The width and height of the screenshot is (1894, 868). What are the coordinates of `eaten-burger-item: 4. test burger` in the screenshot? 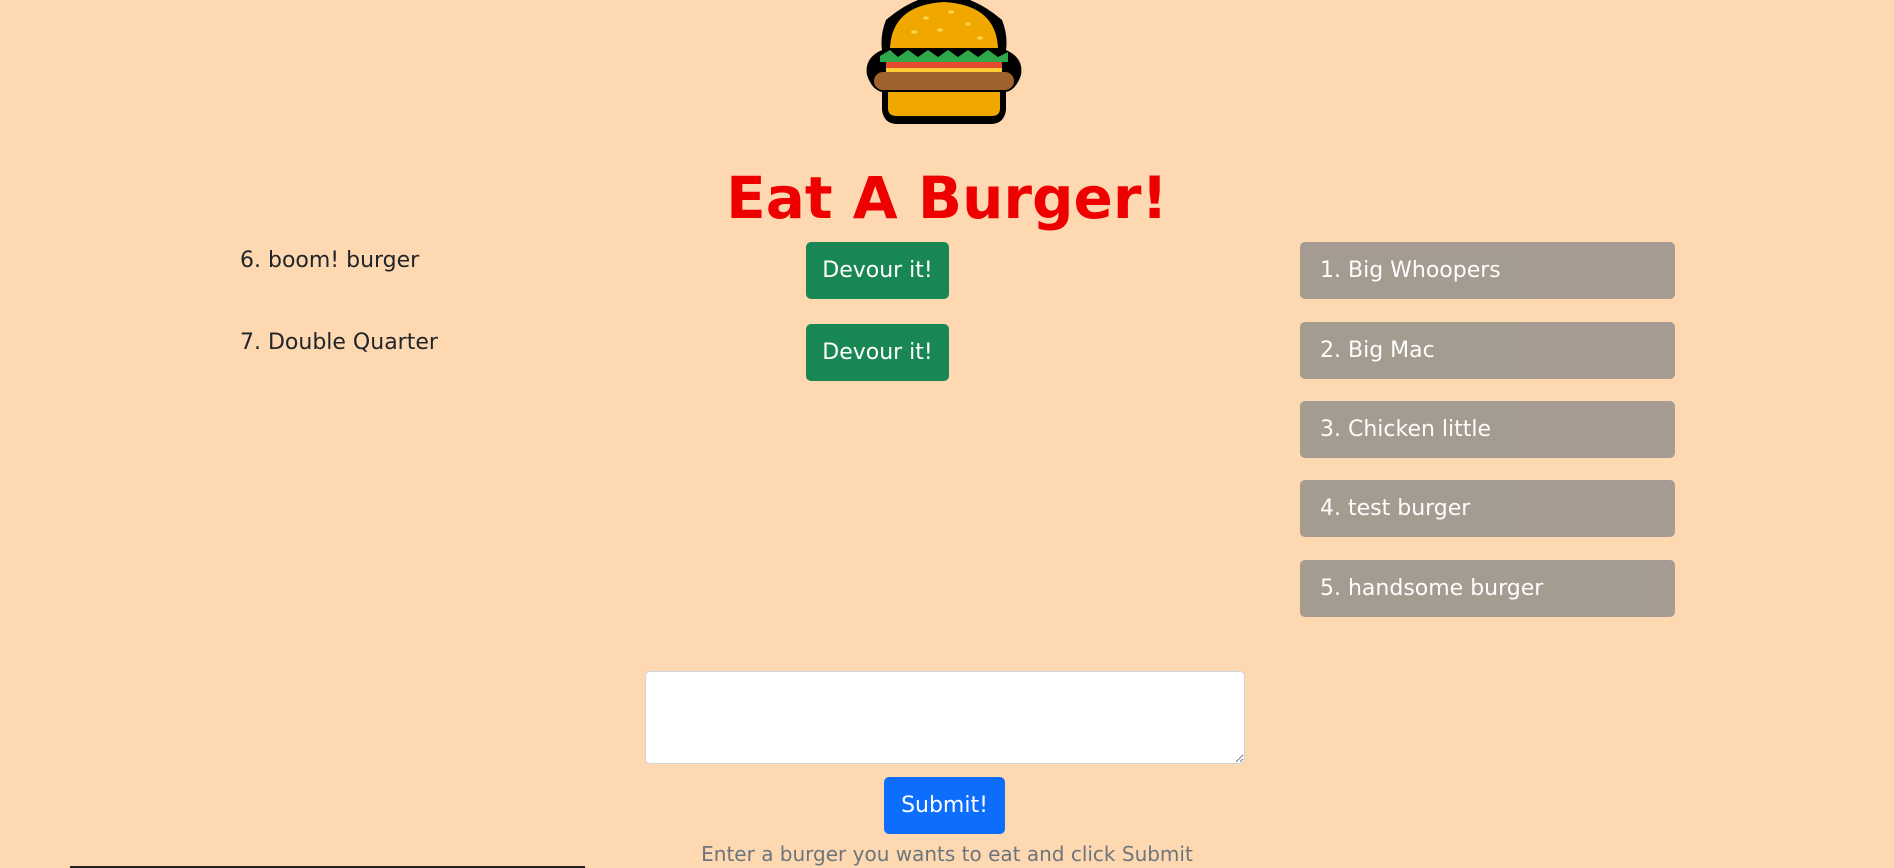 It's located at (1487, 508).